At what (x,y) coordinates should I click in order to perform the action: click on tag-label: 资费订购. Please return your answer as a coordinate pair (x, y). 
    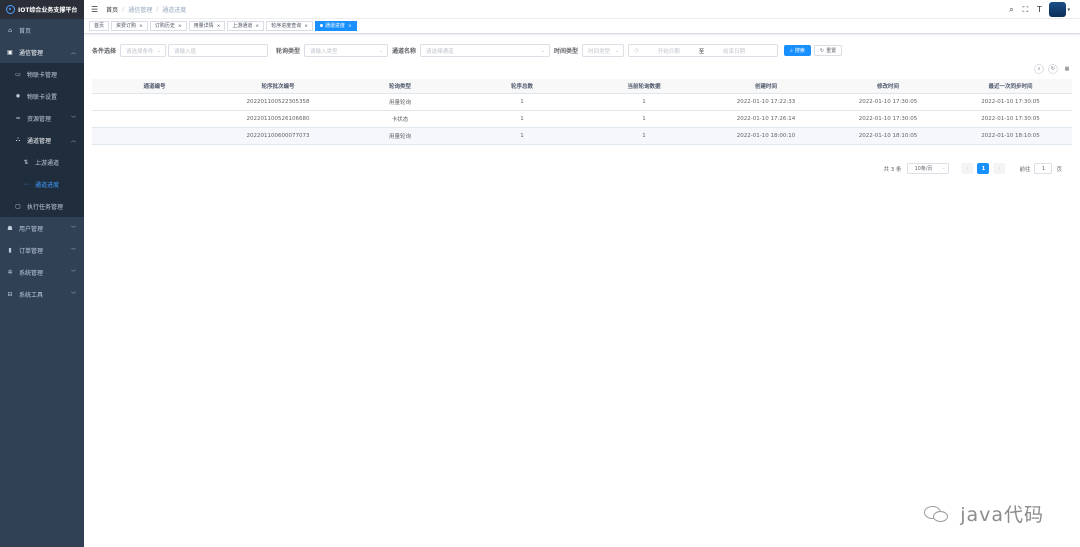
    Looking at the image, I should click on (126, 26).